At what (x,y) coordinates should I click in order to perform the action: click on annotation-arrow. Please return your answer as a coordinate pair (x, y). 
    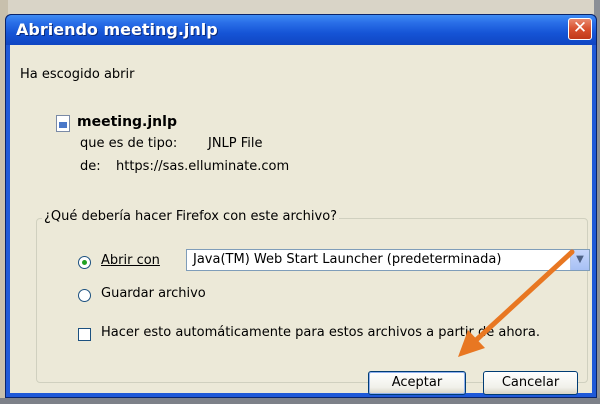
    Looking at the image, I should click on (516, 303).